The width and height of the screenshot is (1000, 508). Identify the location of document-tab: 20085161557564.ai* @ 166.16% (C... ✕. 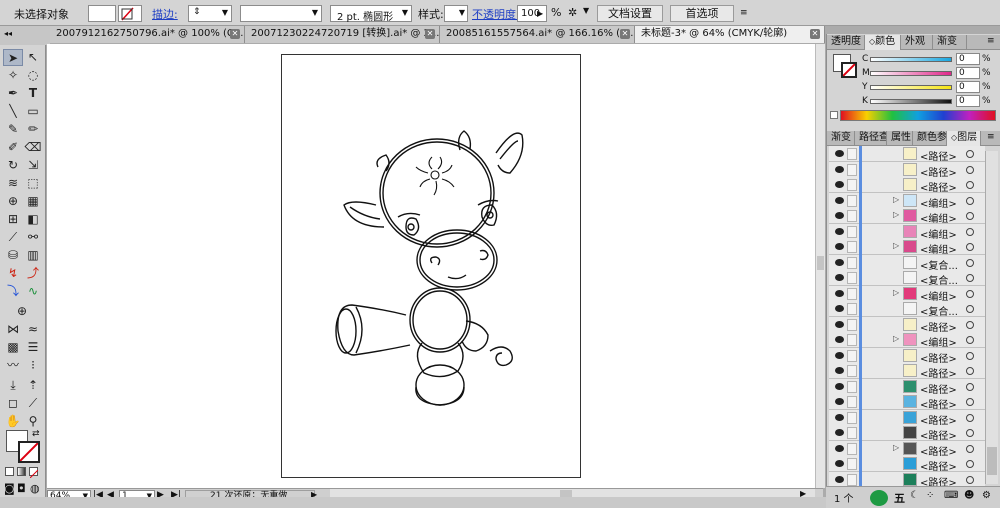
(537, 34).